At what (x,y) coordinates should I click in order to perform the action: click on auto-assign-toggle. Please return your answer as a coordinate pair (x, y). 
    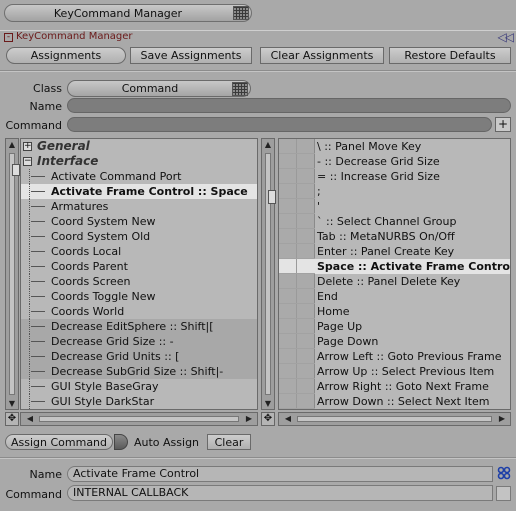
    Looking at the image, I should click on (121, 442).